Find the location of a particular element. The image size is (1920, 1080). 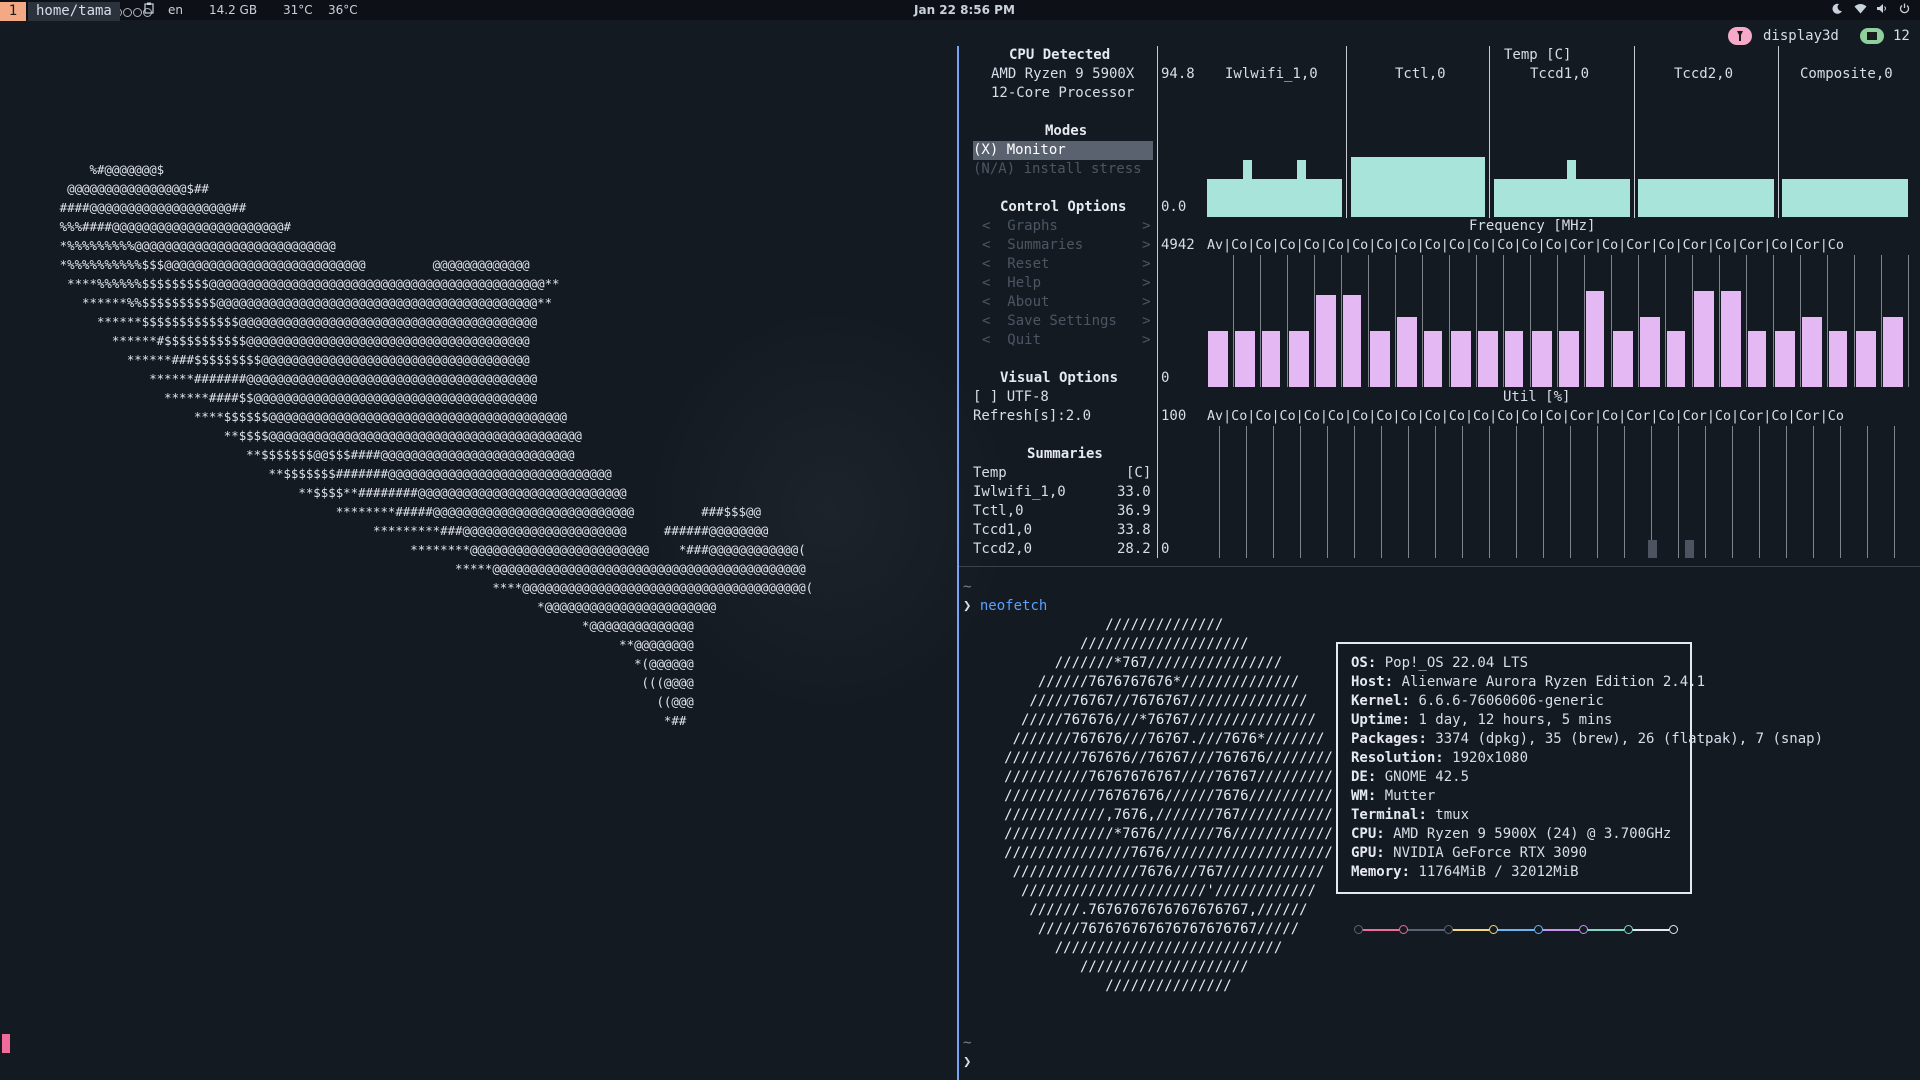

pane-divider is located at coordinates (958, 563).